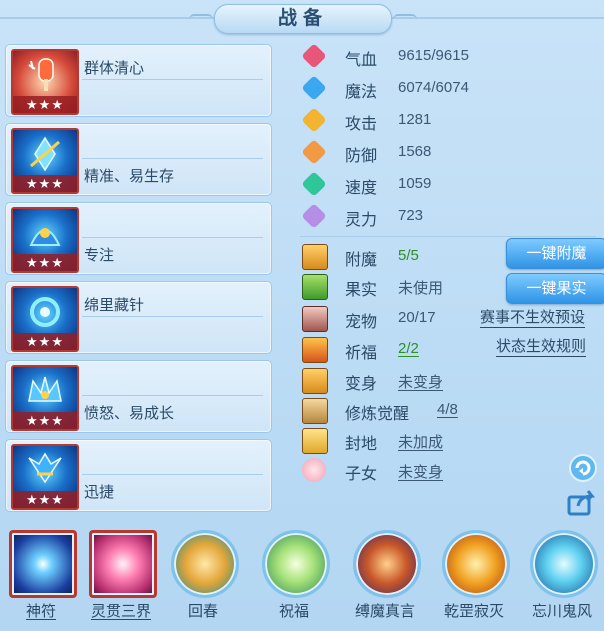  What do you see at coordinates (361, 353) in the screenshot?
I see `extra-name: 祈福` at bounding box center [361, 353].